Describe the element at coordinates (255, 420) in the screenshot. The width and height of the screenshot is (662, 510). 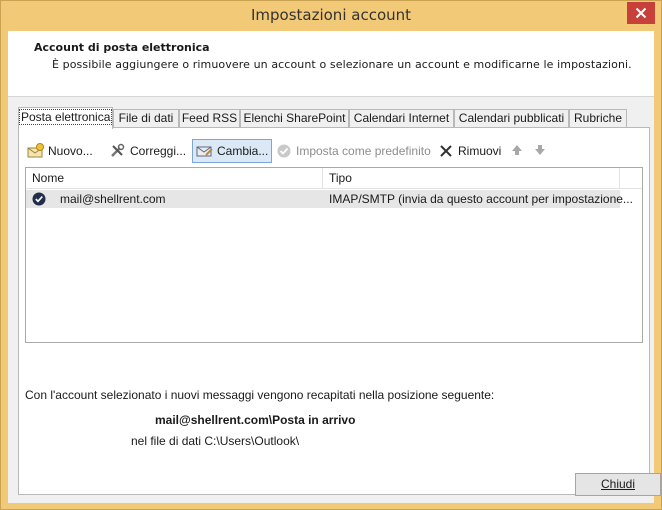
I see `delivery-location: mail@shellrent.com\Posta in arrivo` at that location.